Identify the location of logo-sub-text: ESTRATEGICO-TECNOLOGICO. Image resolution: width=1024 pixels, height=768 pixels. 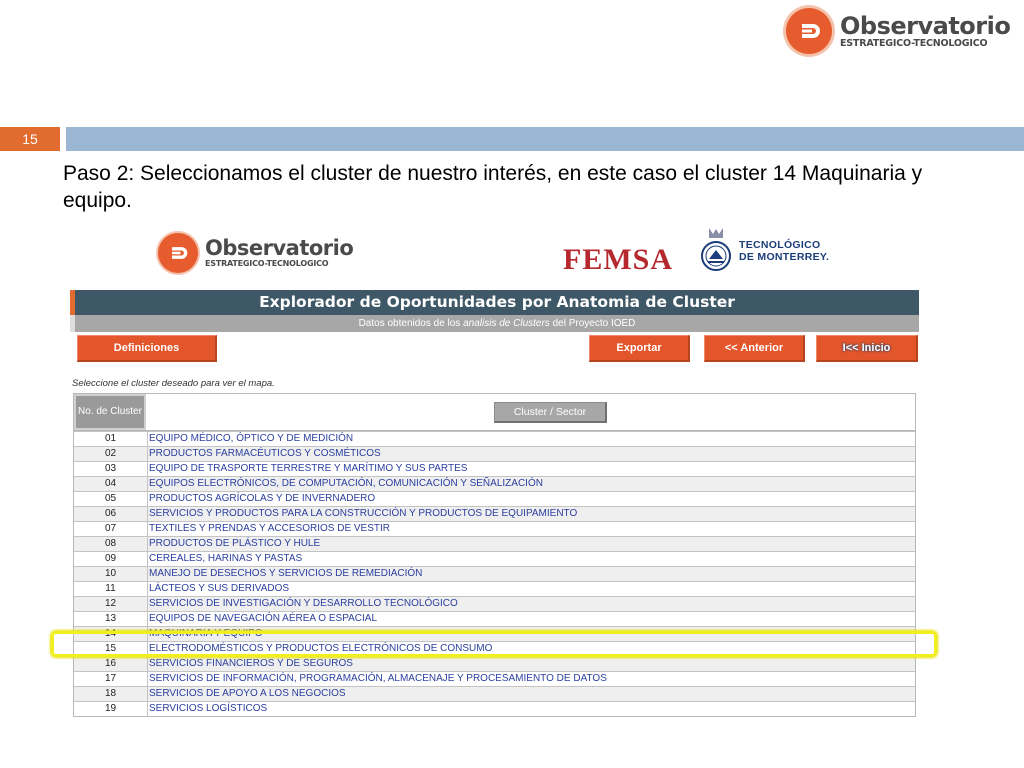
(914, 43).